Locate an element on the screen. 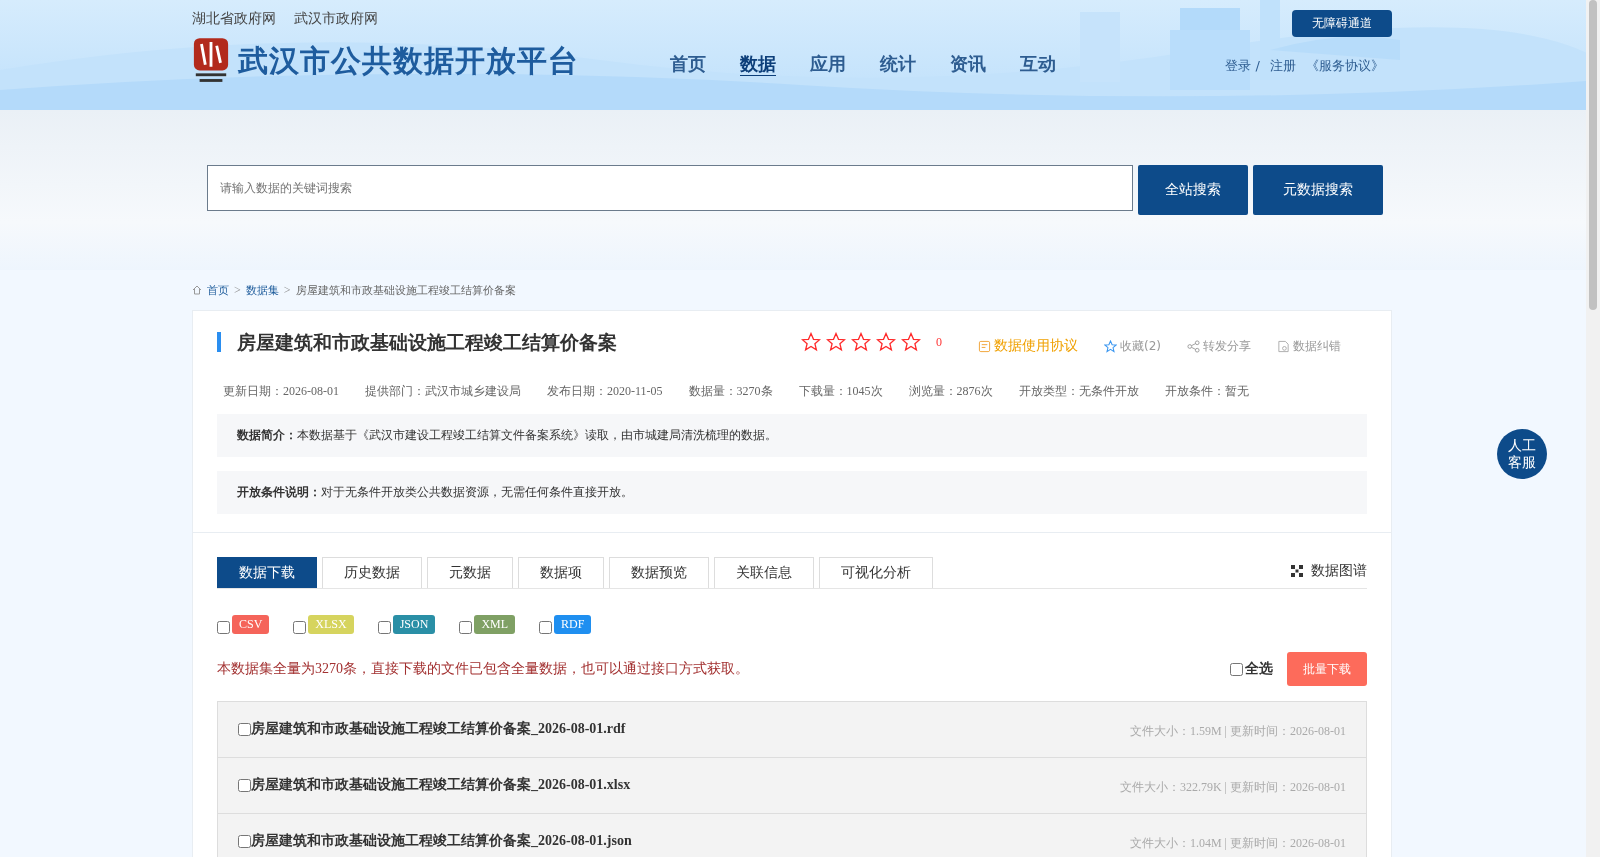  file-row: 房屋建筑和市政基础设施工程竣工结算价备案_2026-08-01.json 文件大小：1.04M | 更新时间：2026-08-01 is located at coordinates (792, 835).